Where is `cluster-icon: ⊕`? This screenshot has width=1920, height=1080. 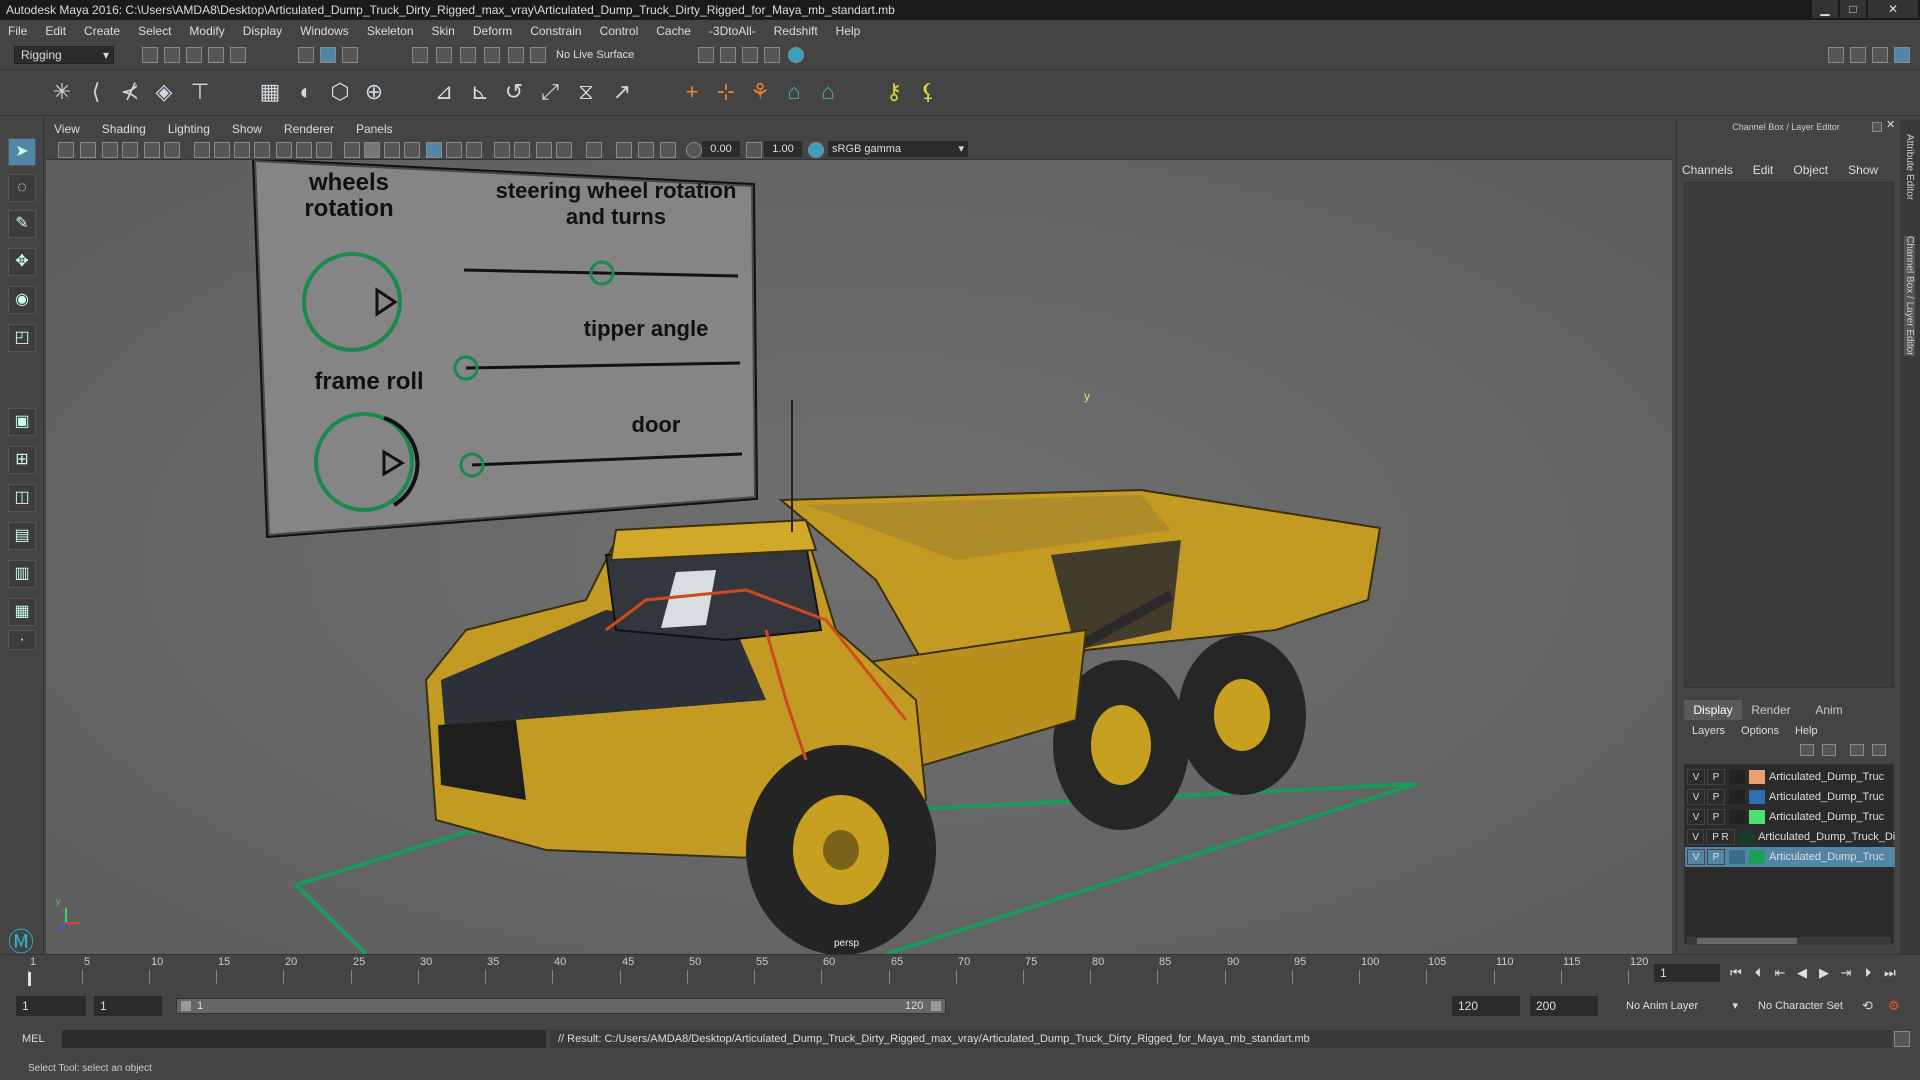
cluster-icon: ⊕ is located at coordinates (374, 92).